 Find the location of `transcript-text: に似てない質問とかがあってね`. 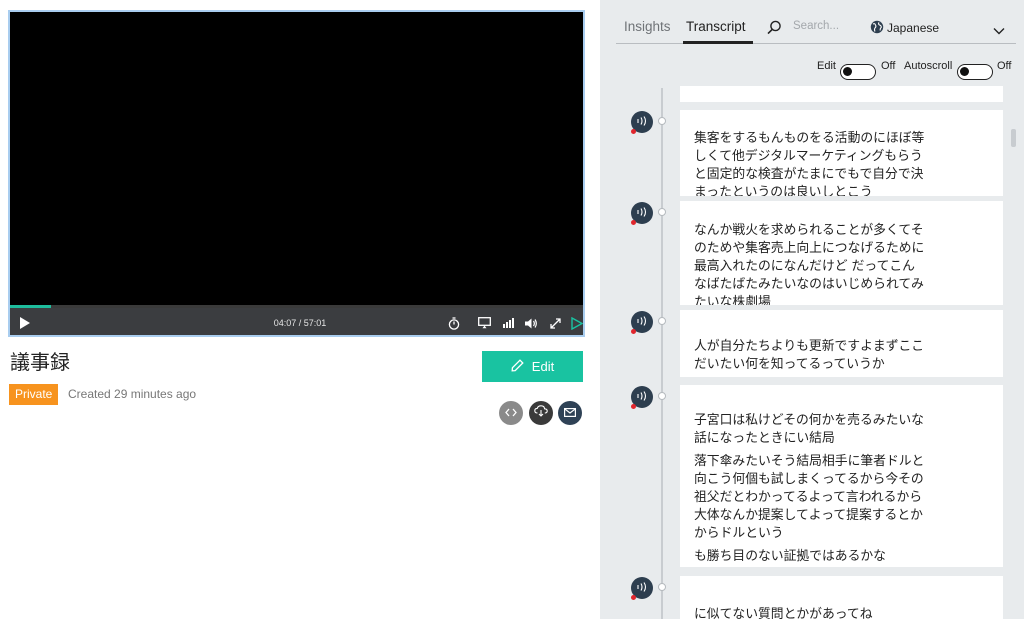

transcript-text: に似てない質問とかがあってね is located at coordinates (841, 597).